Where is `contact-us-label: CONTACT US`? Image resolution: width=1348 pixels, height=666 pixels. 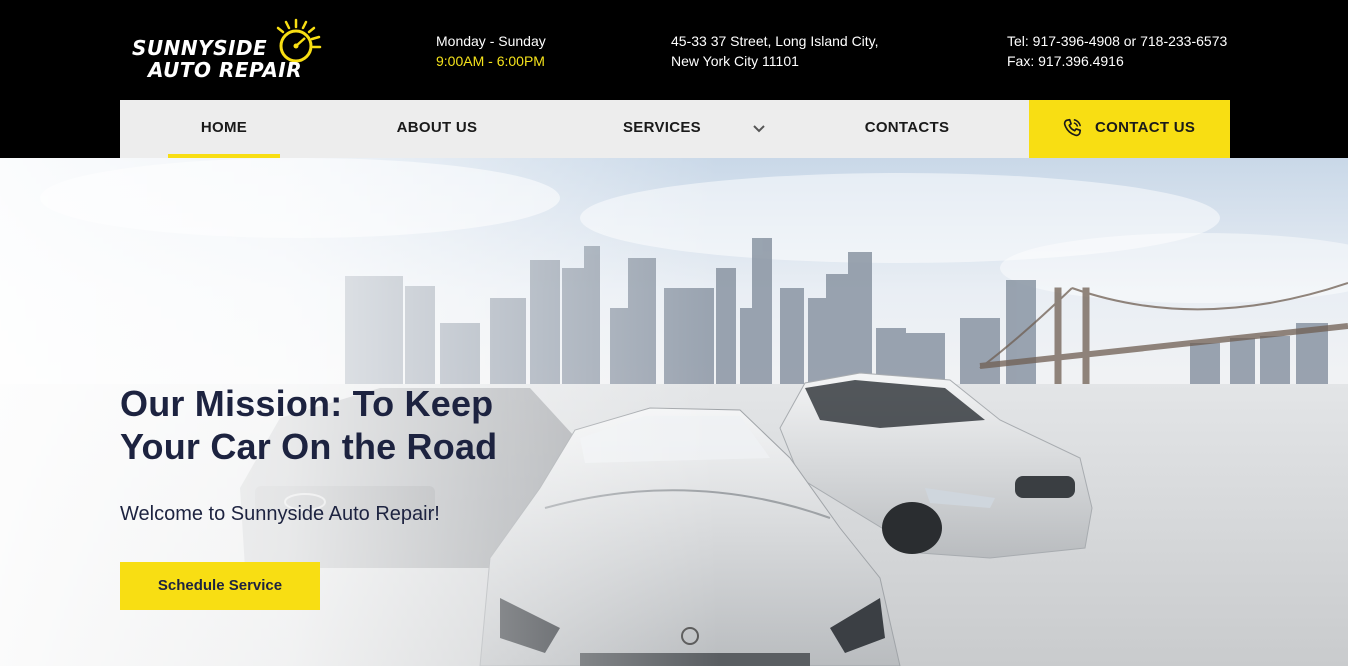 contact-us-label: CONTACT US is located at coordinates (1145, 127).